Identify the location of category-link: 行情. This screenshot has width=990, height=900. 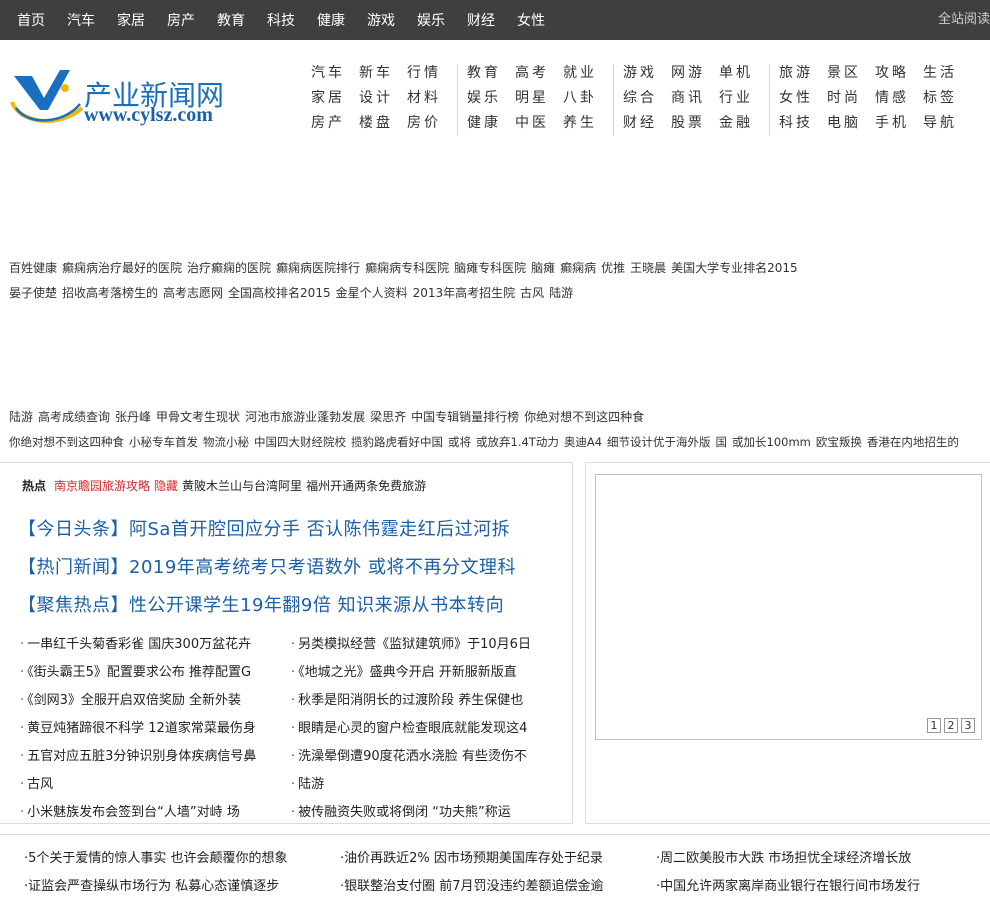
(431, 73).